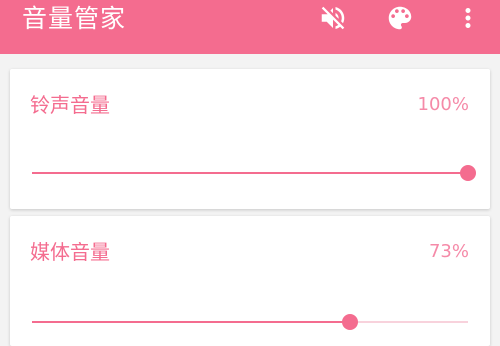  I want to click on ringtone-volume-slider, so click(254, 173).